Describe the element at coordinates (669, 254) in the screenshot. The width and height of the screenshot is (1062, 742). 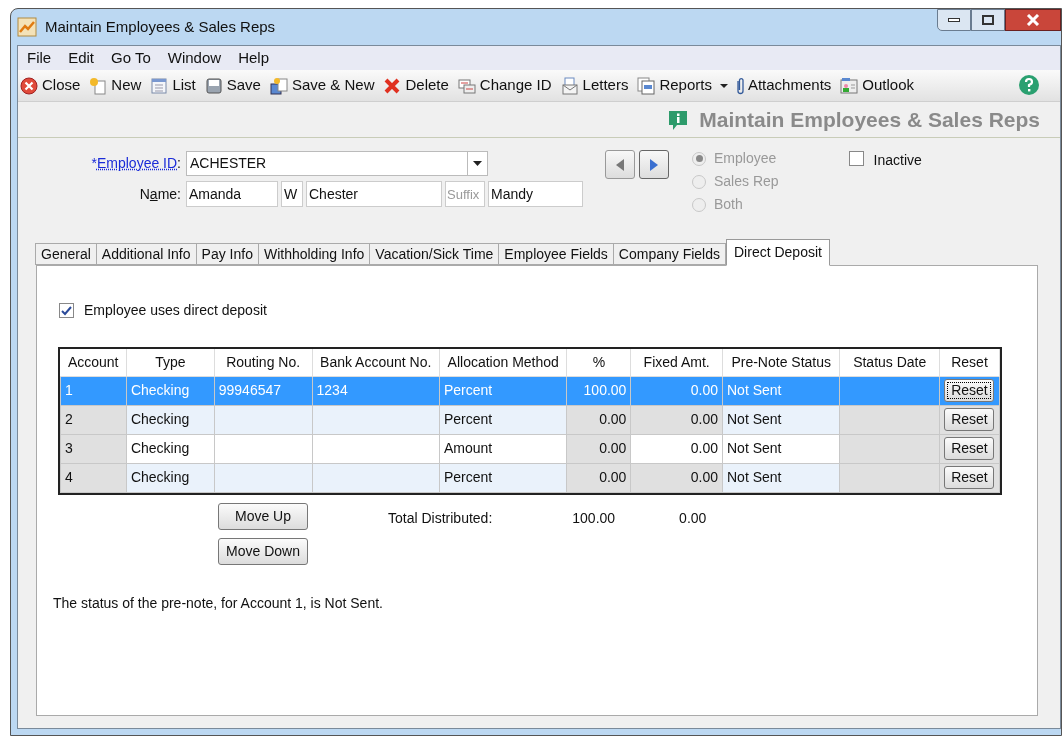
I see `tab: Company Fields` at that location.